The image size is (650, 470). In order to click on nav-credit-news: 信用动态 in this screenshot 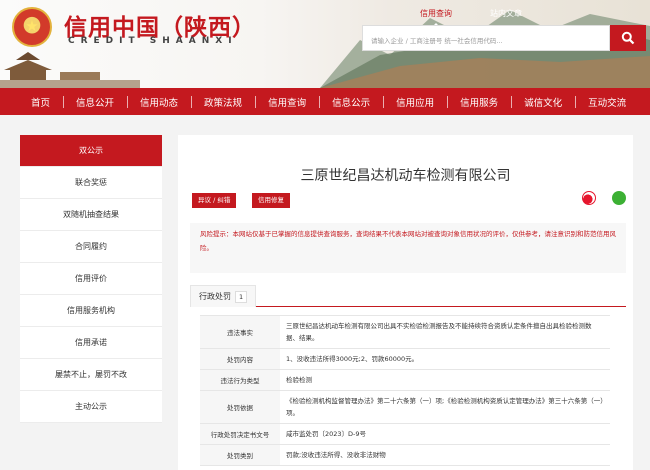, I will do `click(159, 102)`.